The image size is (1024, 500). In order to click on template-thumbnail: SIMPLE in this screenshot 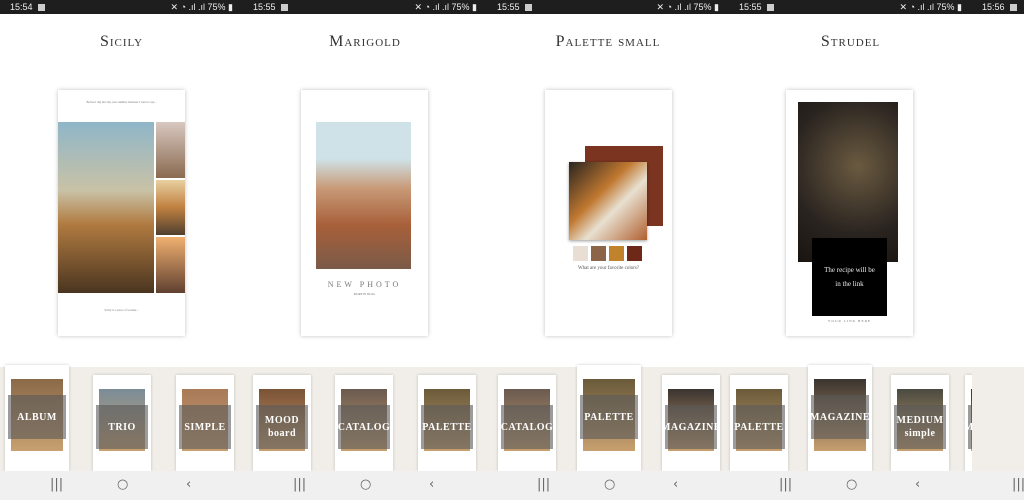, I will do `click(205, 423)`.